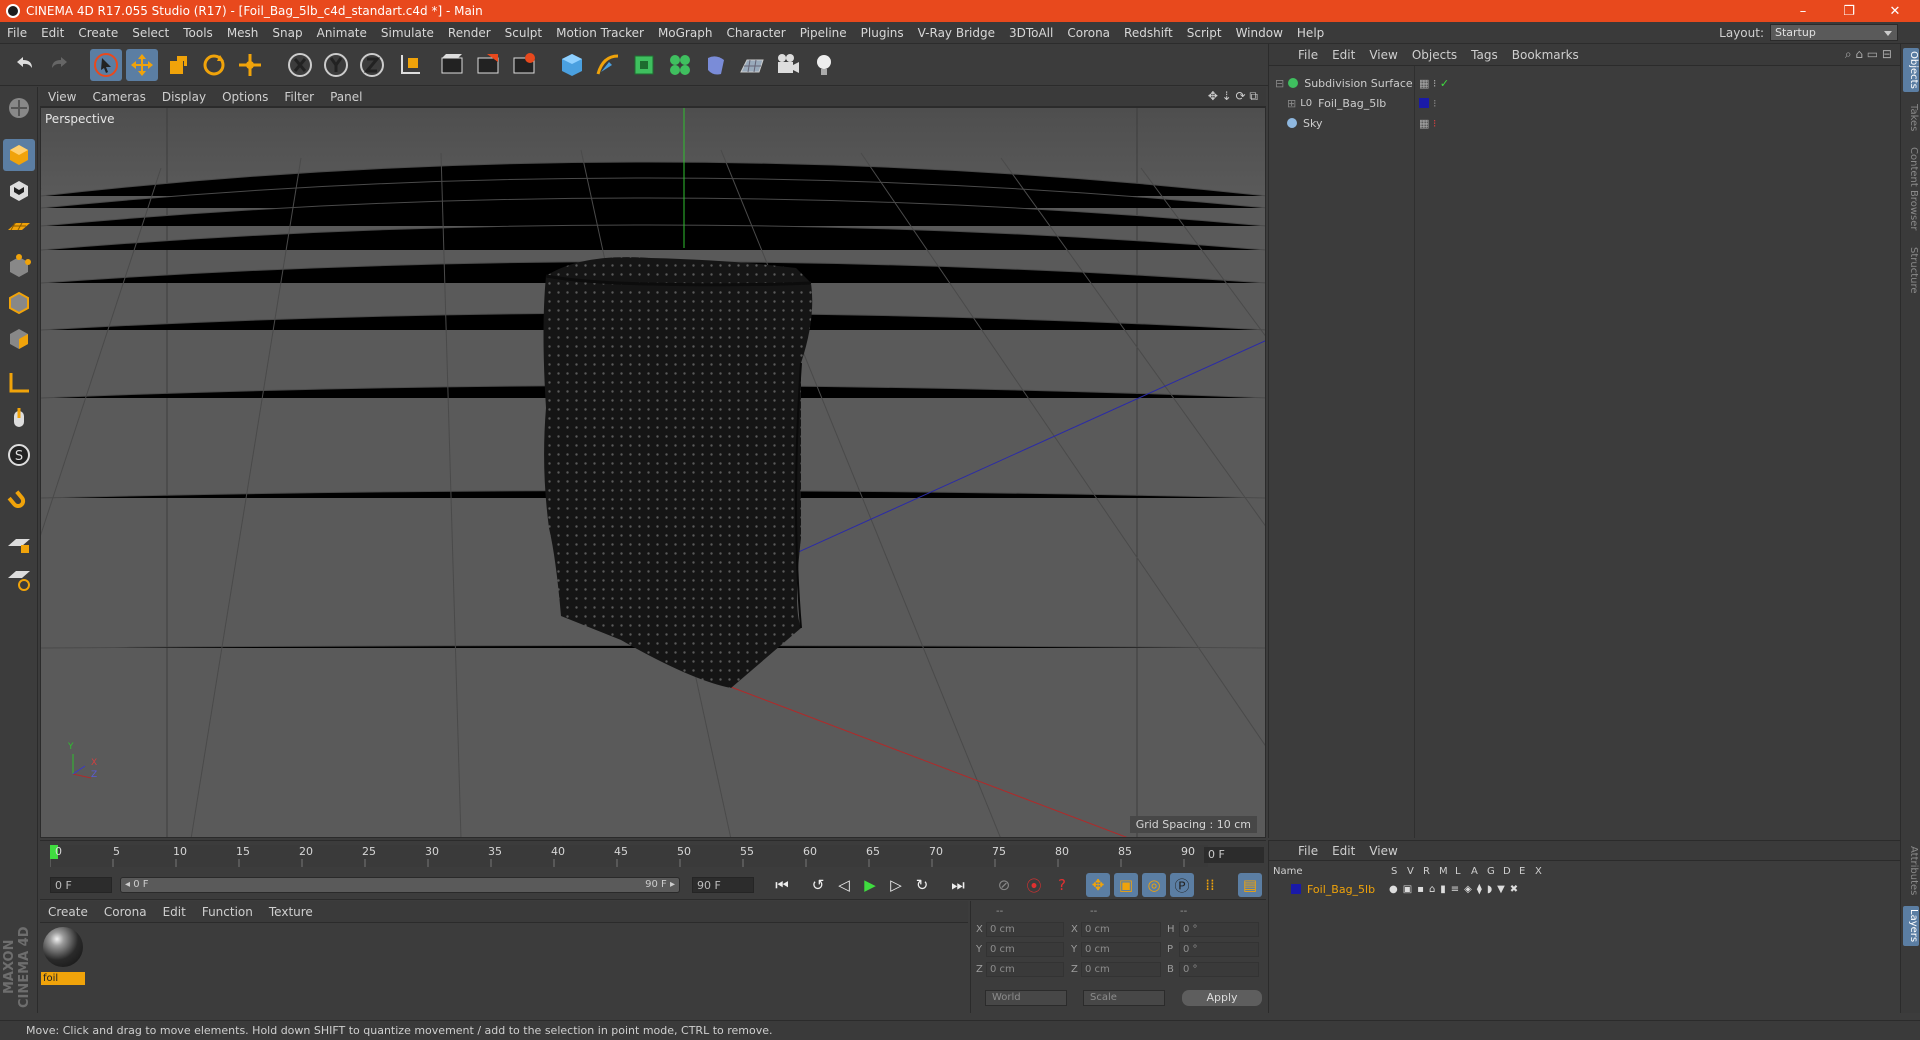 The width and height of the screenshot is (1920, 1040). I want to click on menu-plugins: Plugins, so click(882, 33).